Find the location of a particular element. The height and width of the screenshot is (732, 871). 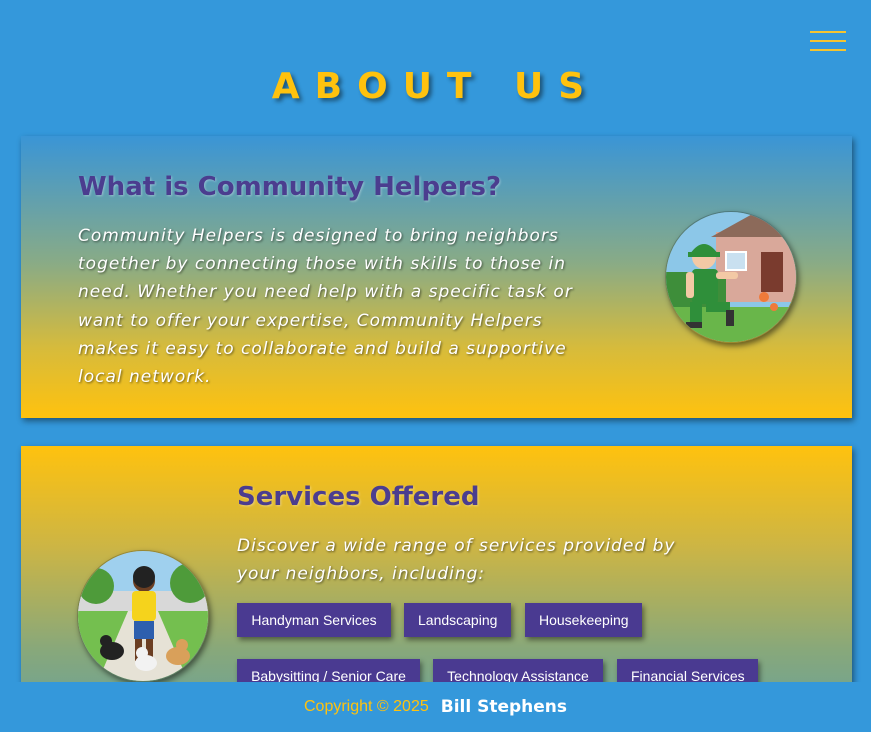

copyright-text: Copyright © 2025 is located at coordinates (366, 706).